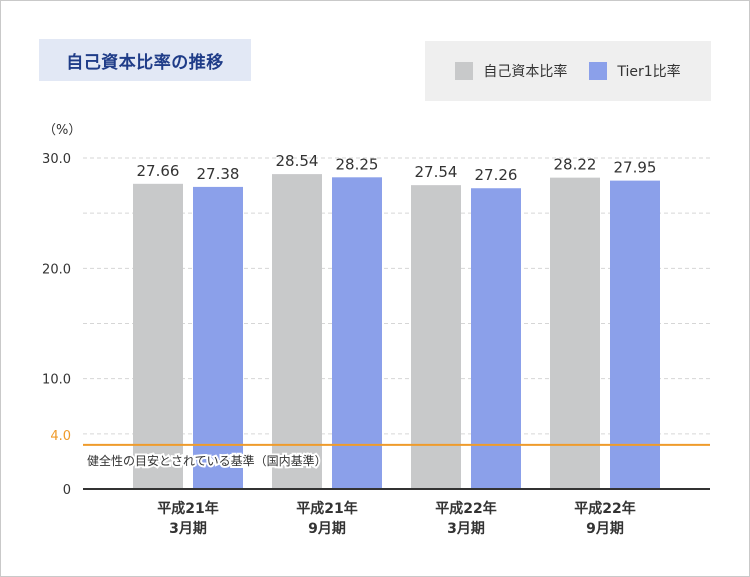 The width and height of the screenshot is (750, 577). What do you see at coordinates (158, 171) in the screenshot?
I see `bar-value-label: 27.66` at bounding box center [158, 171].